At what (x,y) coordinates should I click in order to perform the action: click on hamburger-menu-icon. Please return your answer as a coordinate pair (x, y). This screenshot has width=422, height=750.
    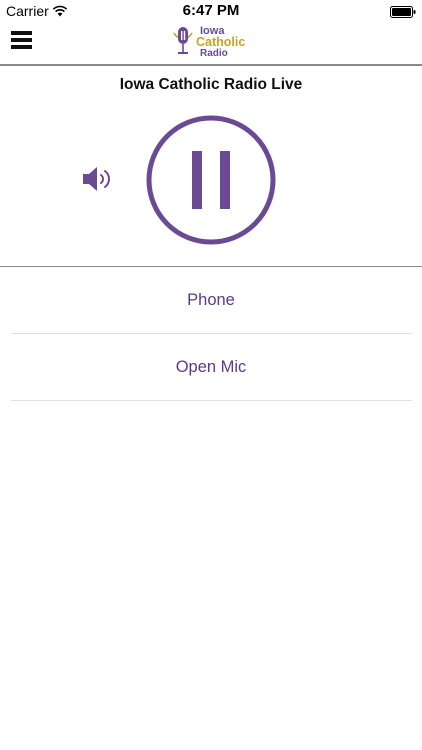
    Looking at the image, I should click on (23, 41).